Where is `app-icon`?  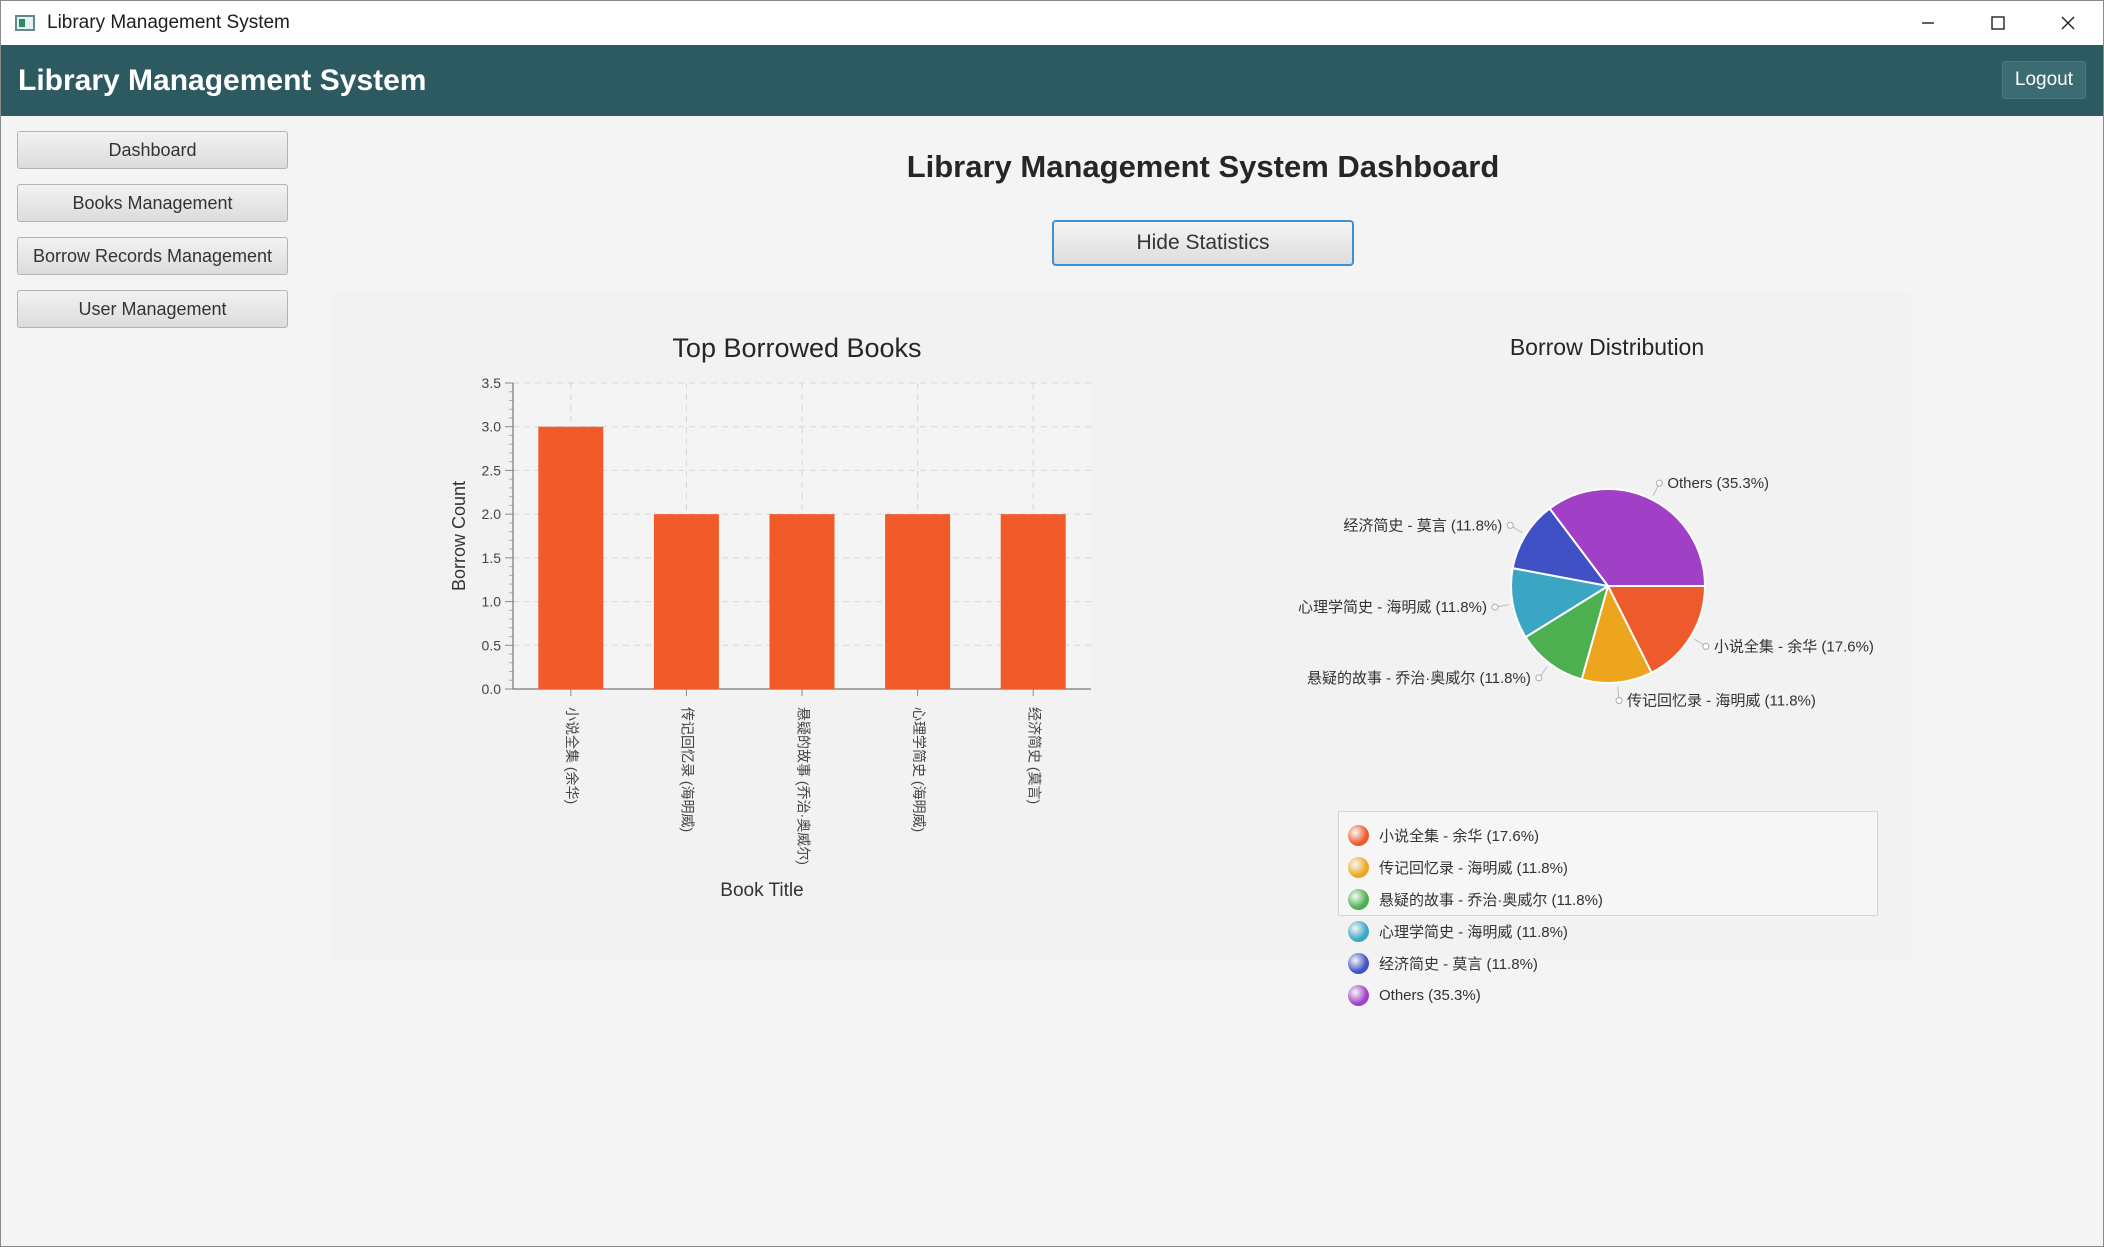
app-icon is located at coordinates (25, 23).